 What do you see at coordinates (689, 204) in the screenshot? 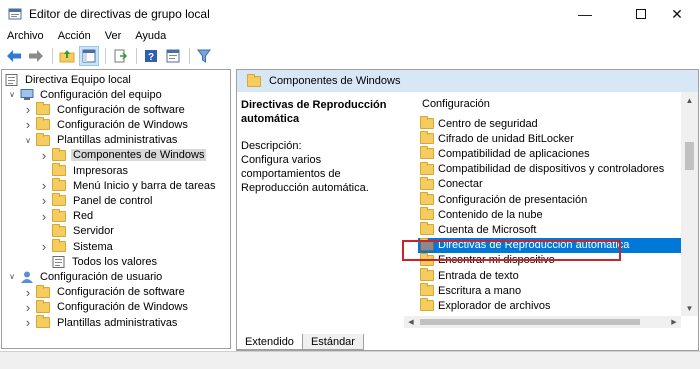
I see `vertical-scrollbar: ▲ ▼` at bounding box center [689, 204].